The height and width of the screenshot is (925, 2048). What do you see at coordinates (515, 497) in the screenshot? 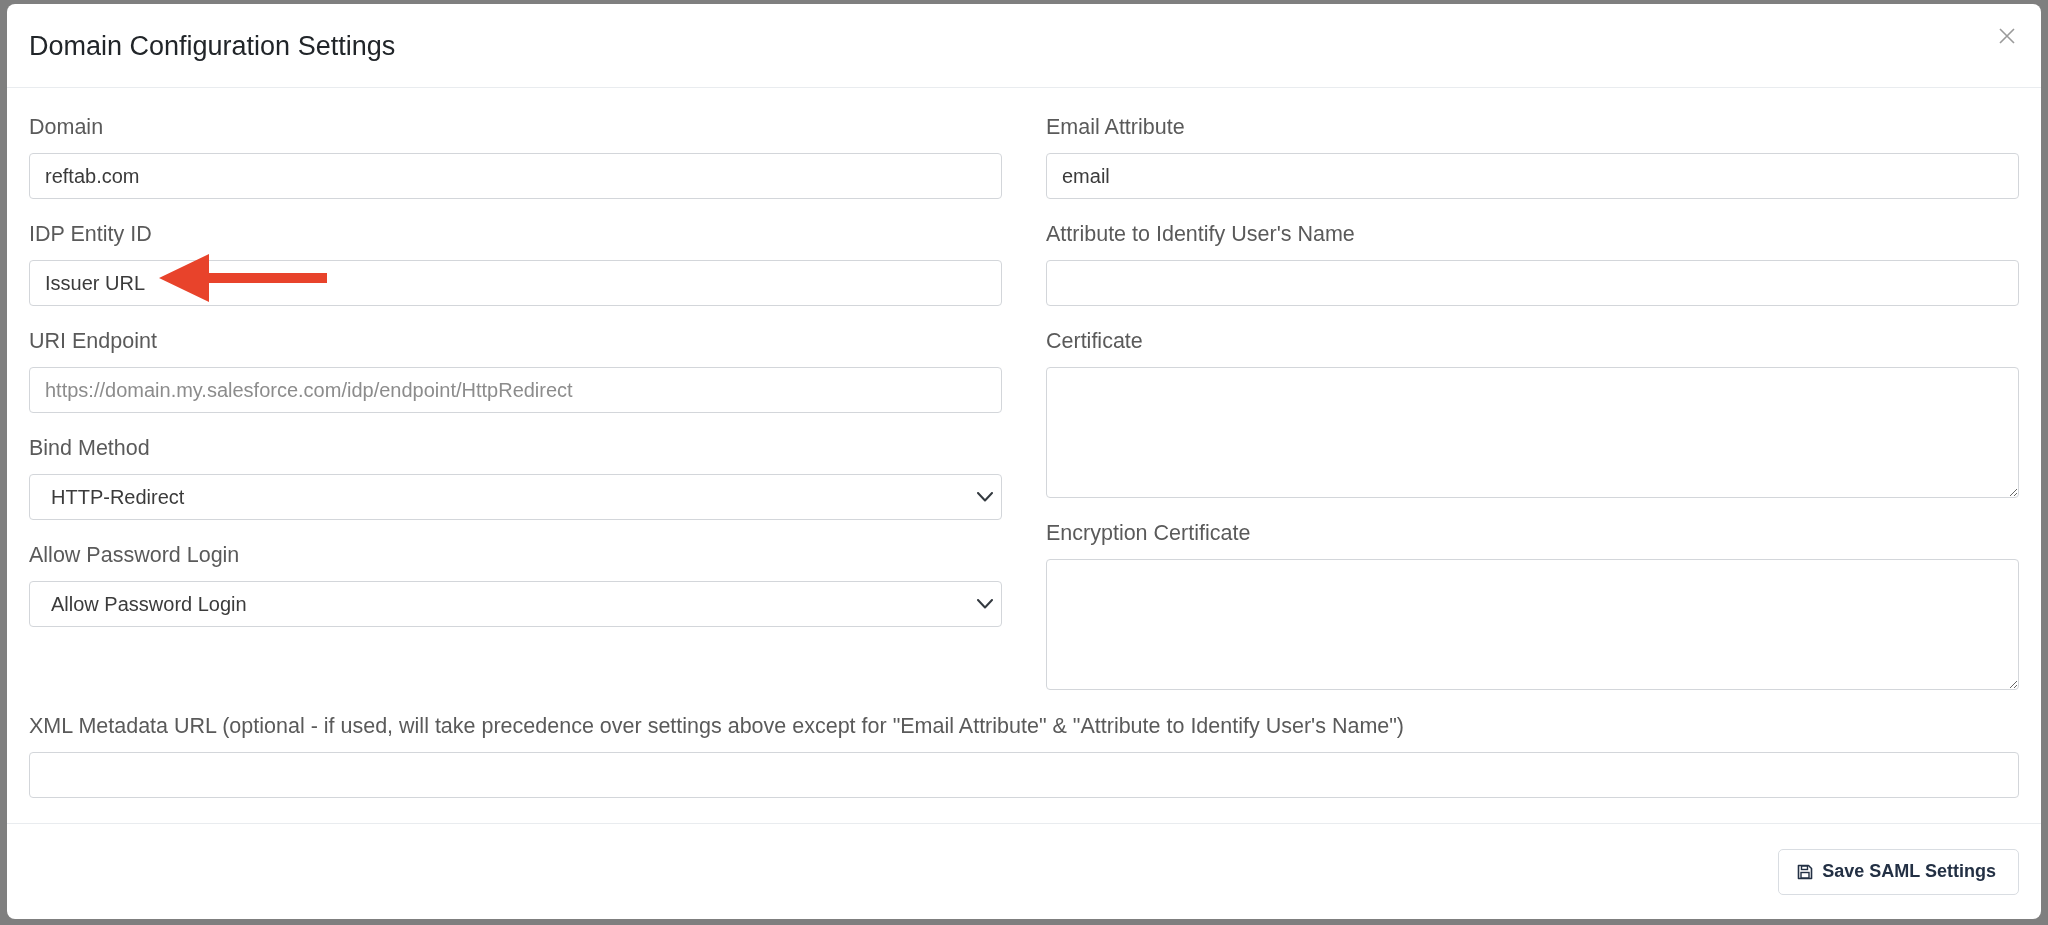
I see `dropdown: HTTP-Redirect` at bounding box center [515, 497].